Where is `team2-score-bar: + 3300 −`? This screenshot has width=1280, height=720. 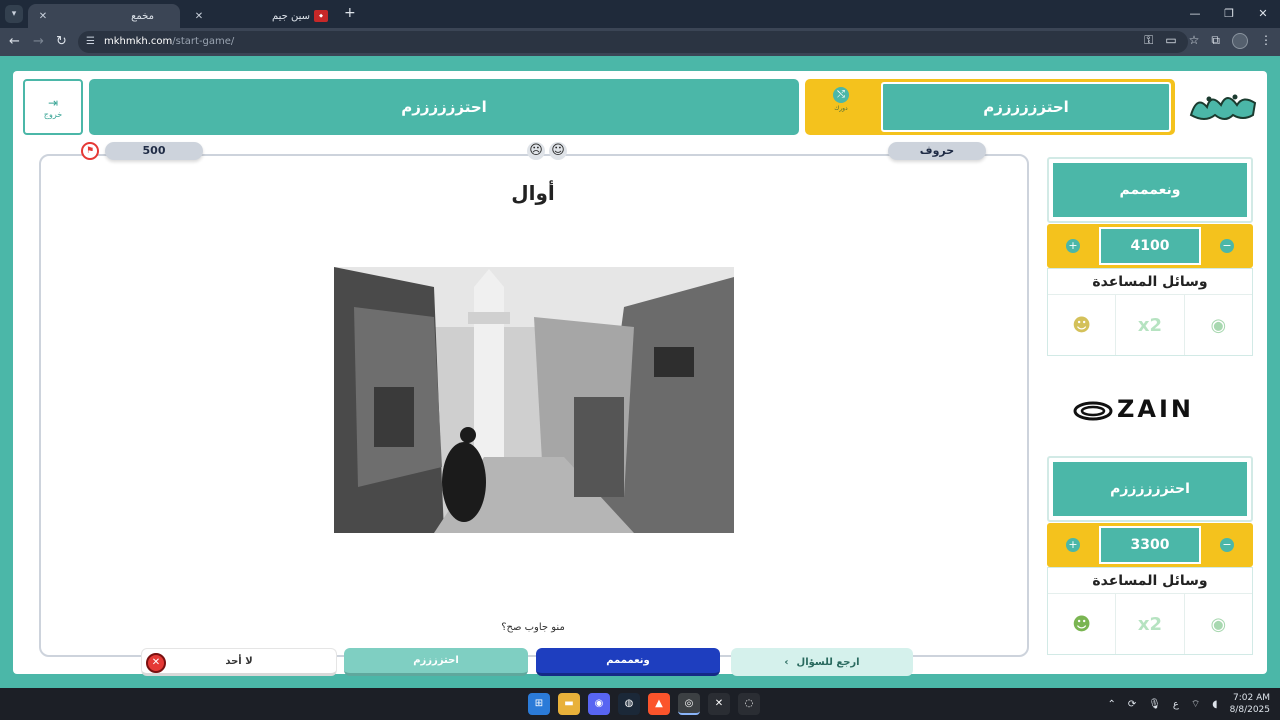 team2-score-bar: + 3300 − is located at coordinates (1150, 545).